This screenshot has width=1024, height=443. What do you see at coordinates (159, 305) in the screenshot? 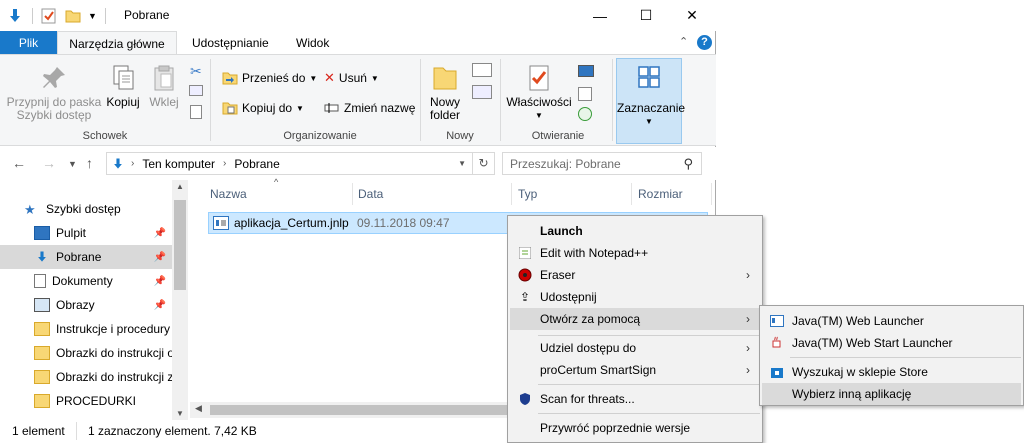
I see `pinned-icon: 📌` at bounding box center [159, 305].